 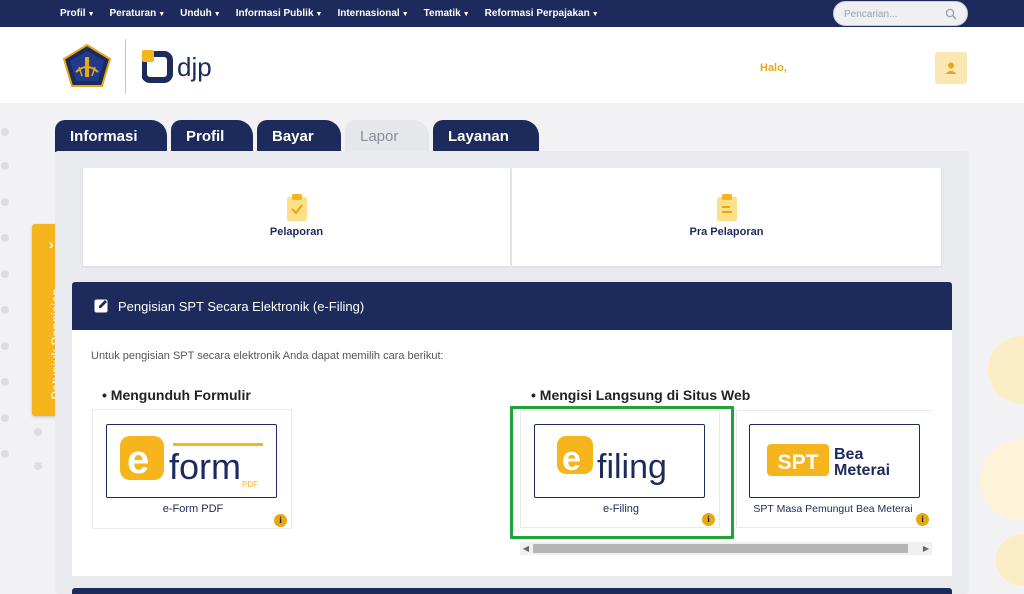 I want to click on spt-bea-meterai-logo: SPT Bea Meterai, so click(x=834, y=461).